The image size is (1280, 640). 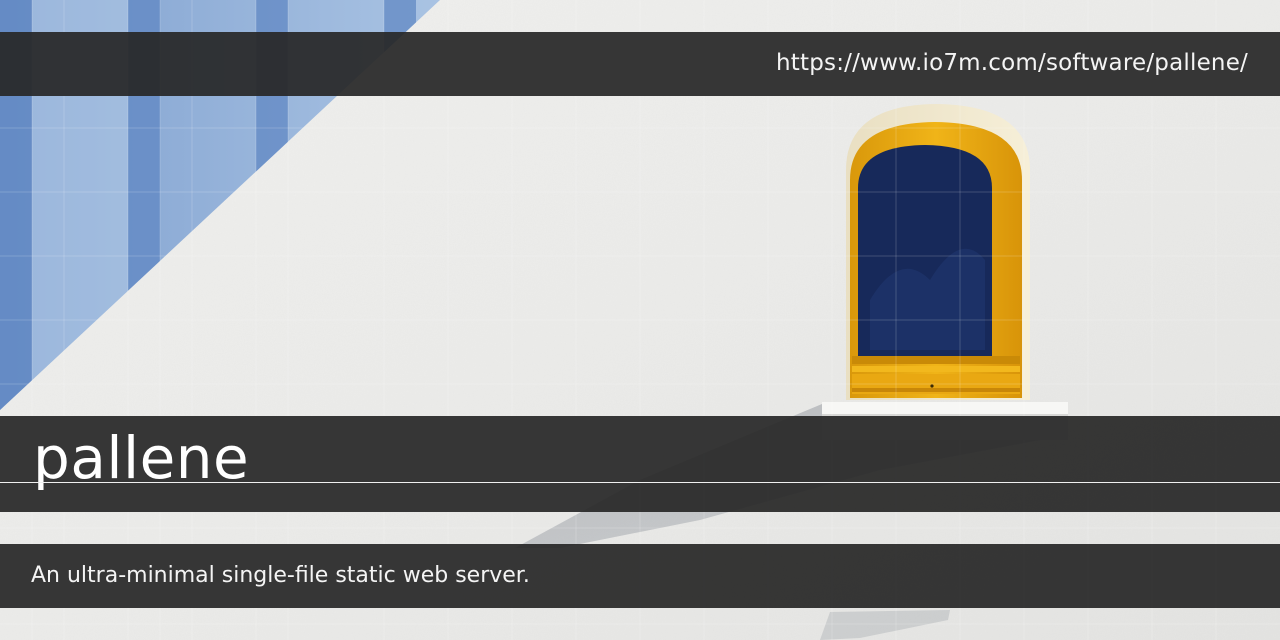 I want to click on window-icon, so click(x=936, y=260).